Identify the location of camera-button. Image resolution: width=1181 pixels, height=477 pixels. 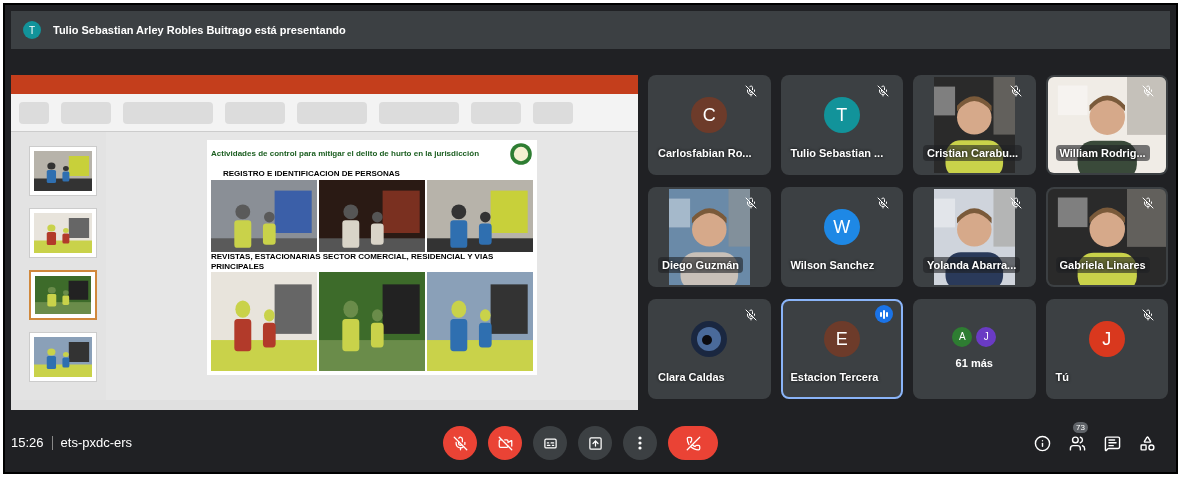
(505, 443).